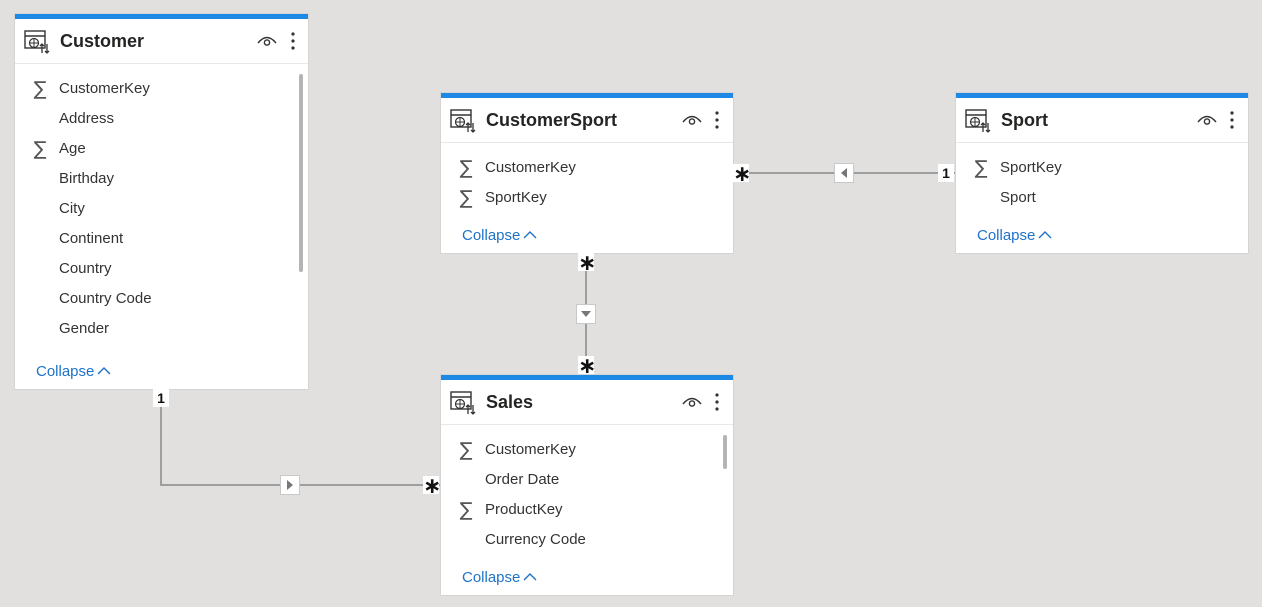 Image resolution: width=1262 pixels, height=607 pixels. What do you see at coordinates (72, 208) in the screenshot?
I see `field-name: City` at bounding box center [72, 208].